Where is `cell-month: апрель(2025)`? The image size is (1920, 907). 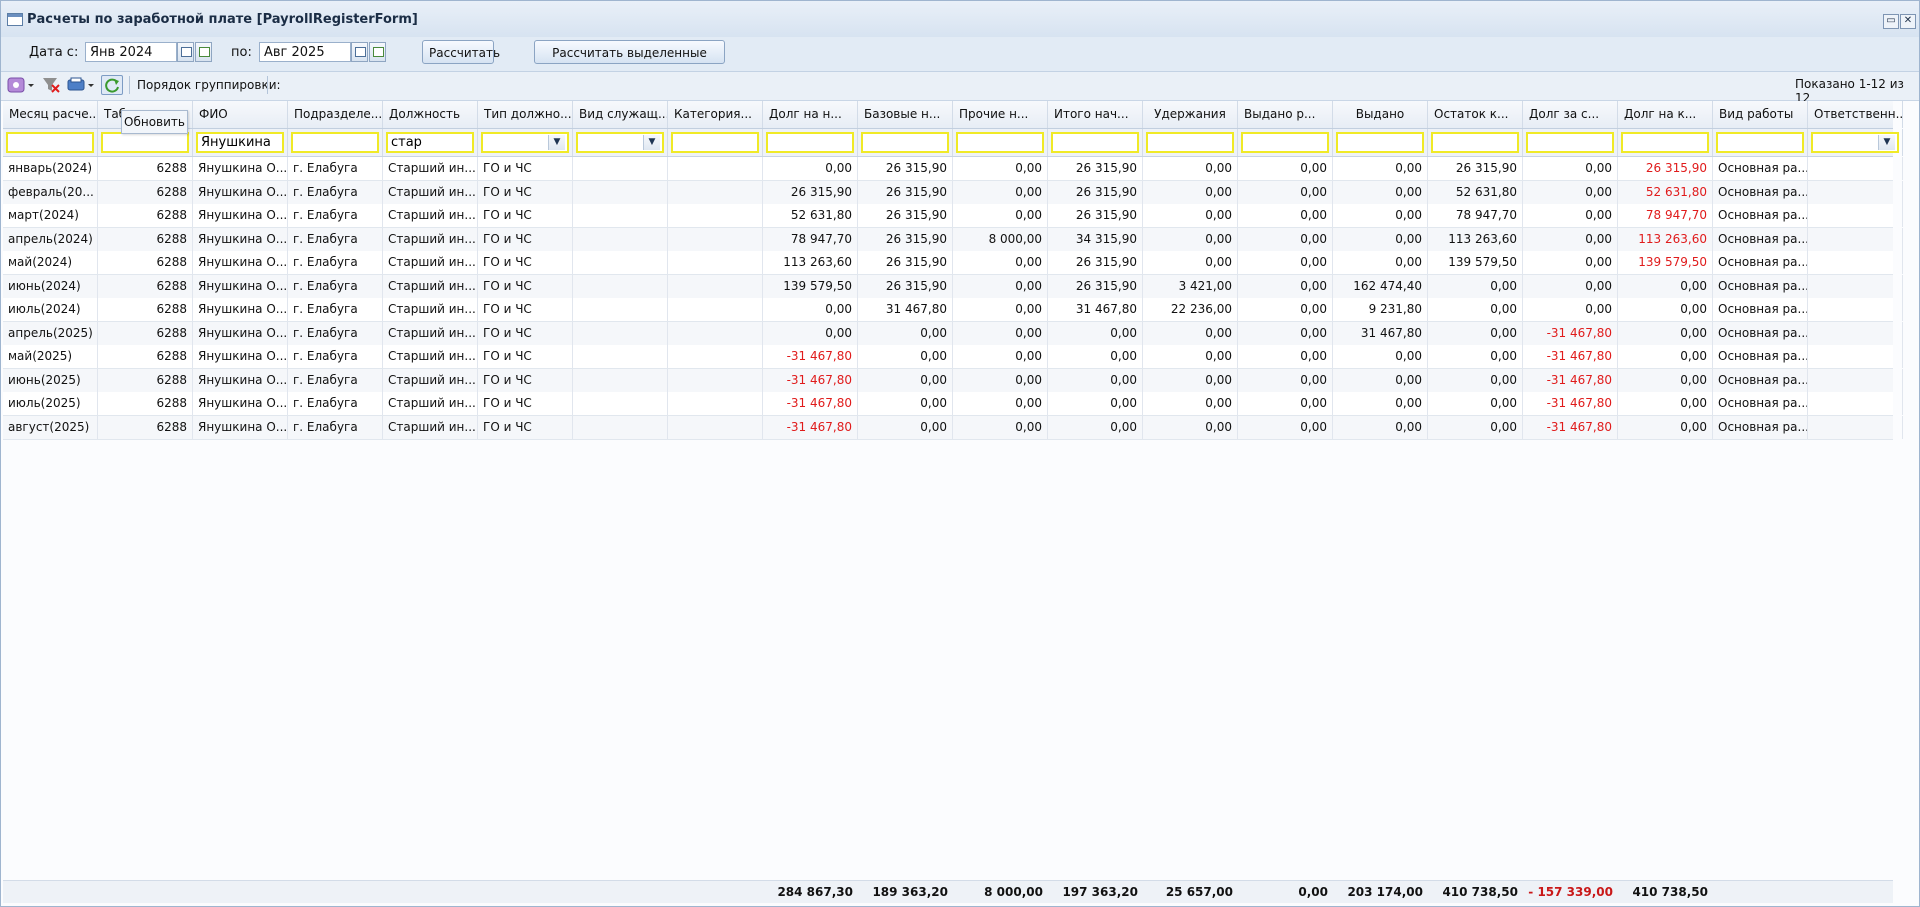 cell-month: апрель(2025) is located at coordinates (50, 333).